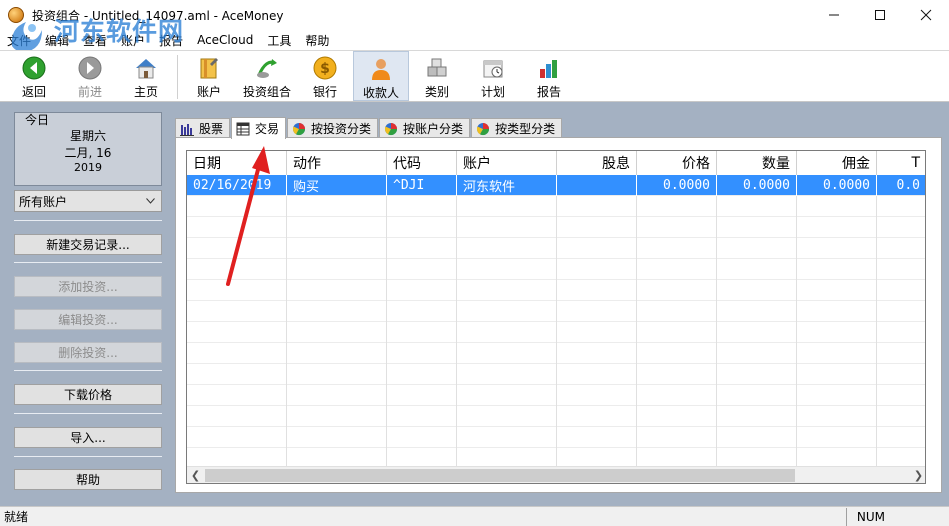  I want to click on payees-button: 收款人, so click(381, 76).